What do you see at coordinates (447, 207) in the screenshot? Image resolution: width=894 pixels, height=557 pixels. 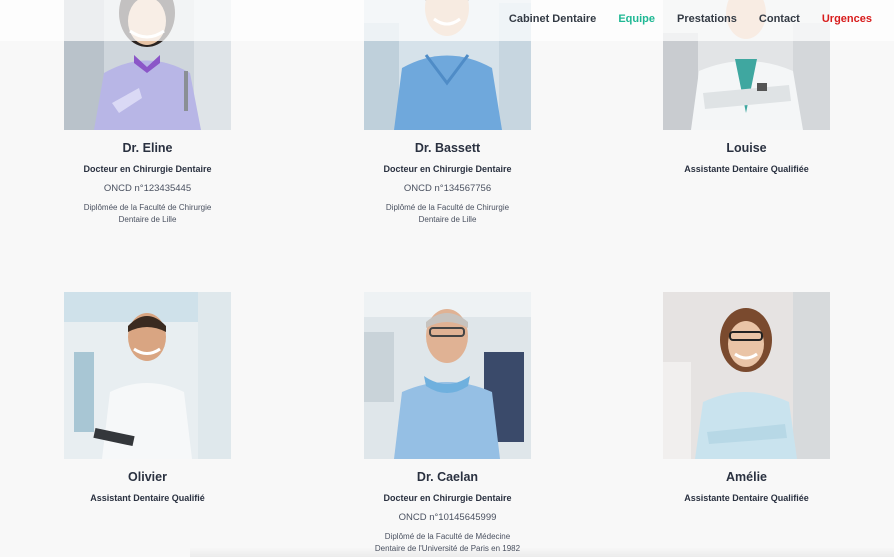 I see `diploma-line: Diplômé de la Faculté de Chirurgie` at bounding box center [447, 207].